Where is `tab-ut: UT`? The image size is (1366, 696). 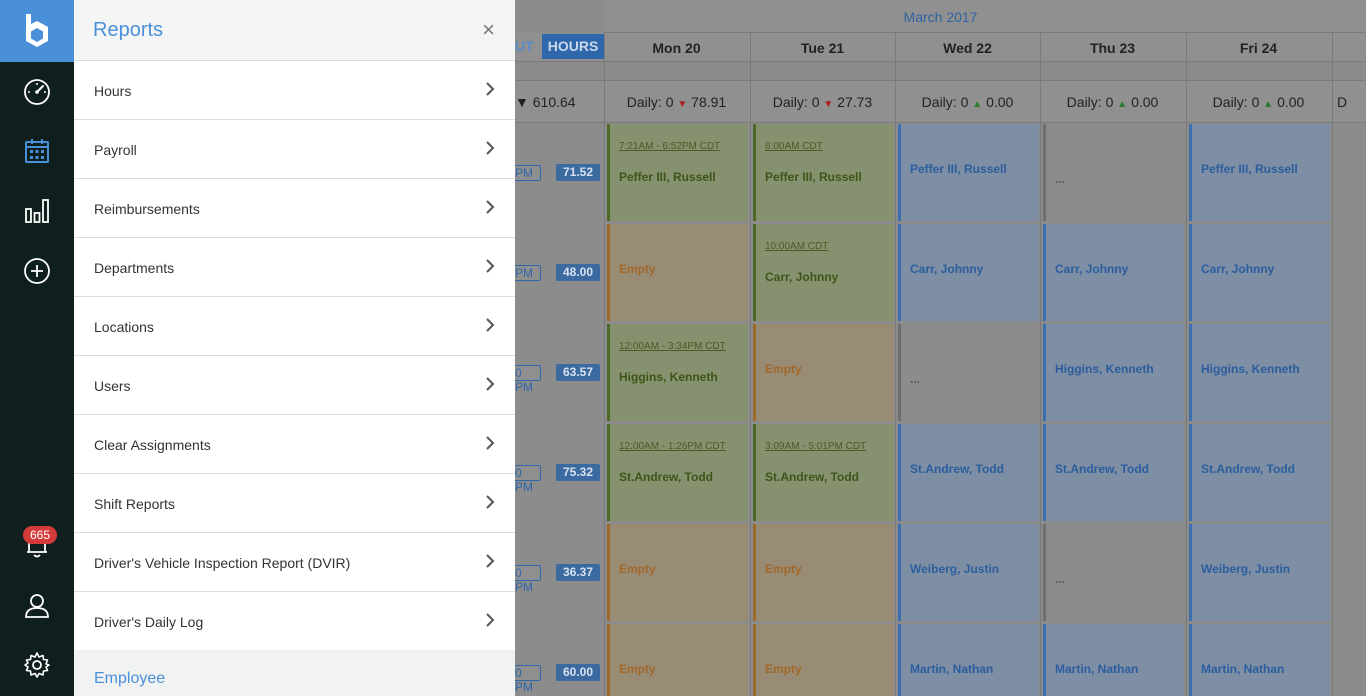 tab-ut: UT is located at coordinates (528, 46).